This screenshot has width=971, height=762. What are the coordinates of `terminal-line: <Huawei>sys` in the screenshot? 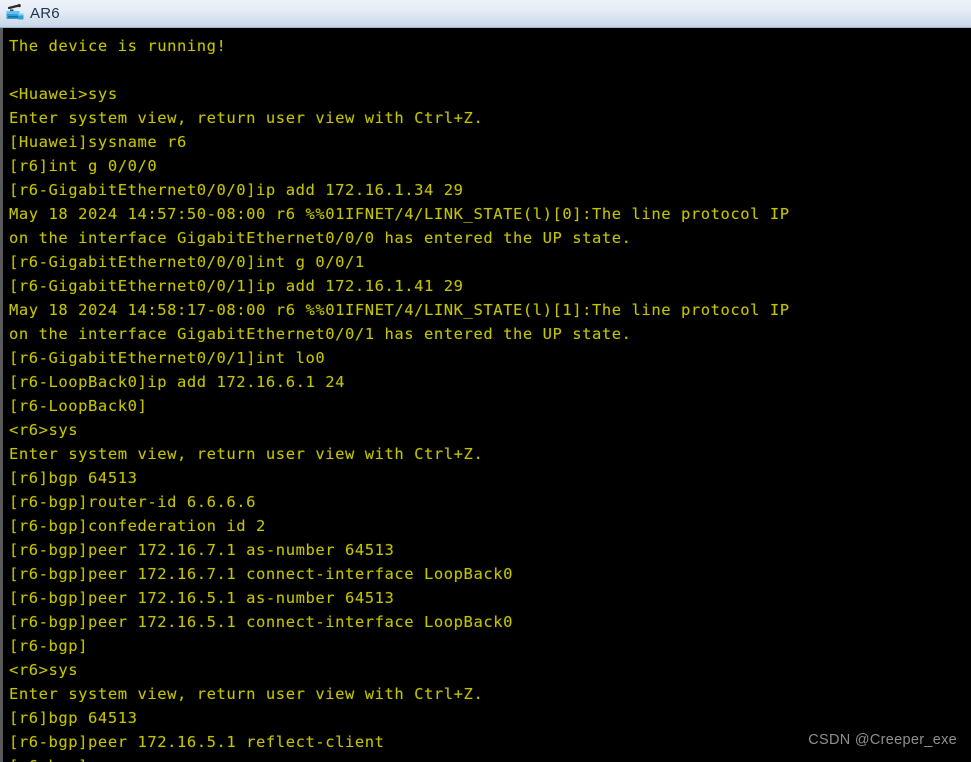 It's located at (63, 94).